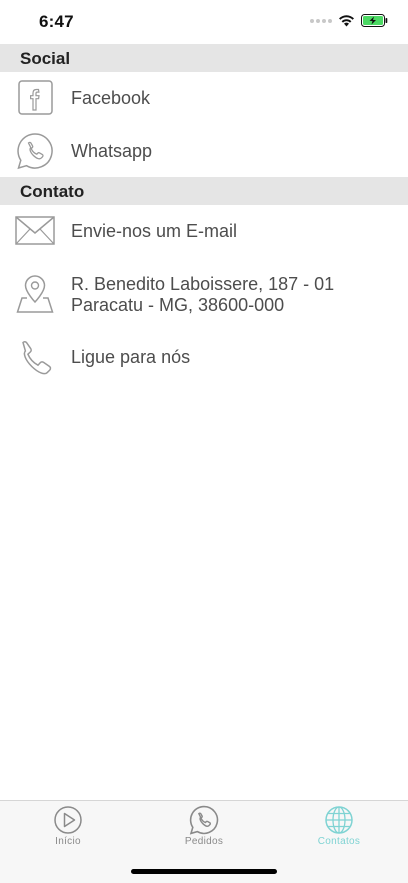  What do you see at coordinates (203, 284) in the screenshot?
I see `address-line-1: R. Benedito Laboissere, 187 - 01` at bounding box center [203, 284].